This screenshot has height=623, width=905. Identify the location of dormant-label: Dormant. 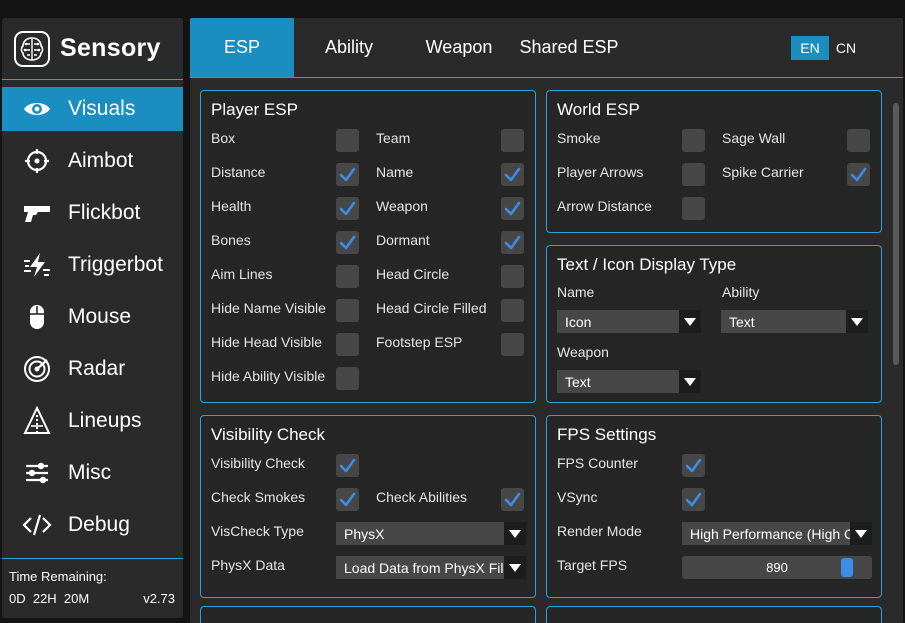
(403, 240).